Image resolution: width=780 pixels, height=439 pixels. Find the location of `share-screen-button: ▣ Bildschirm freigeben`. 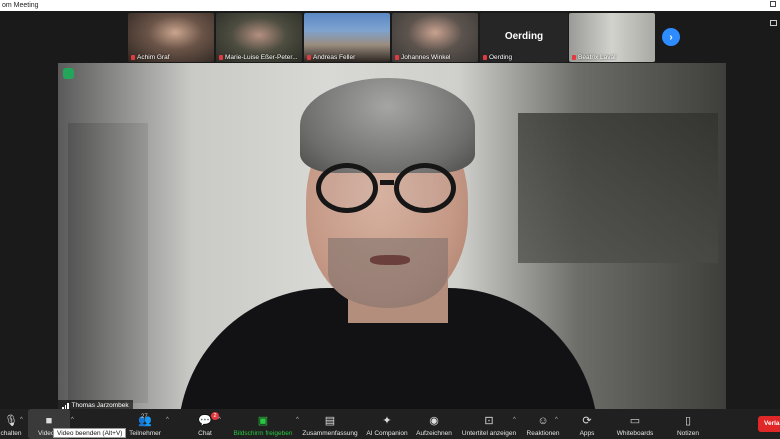

share-screen-button: ▣ Bildschirm freigeben is located at coordinates (263, 424).